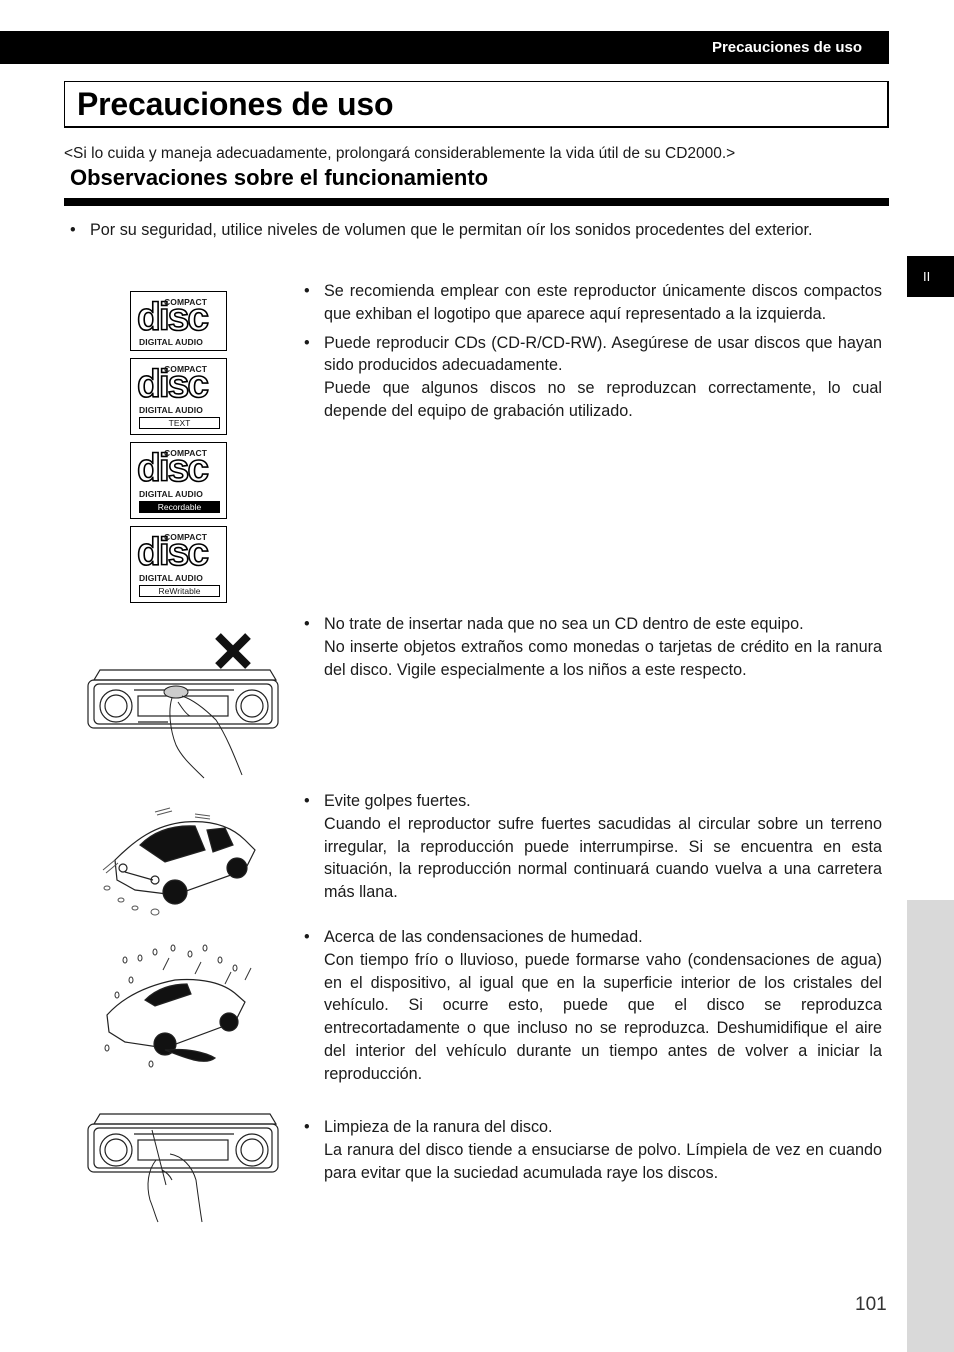  What do you see at coordinates (203, 732) in the screenshot?
I see `hand-icon` at bounding box center [203, 732].